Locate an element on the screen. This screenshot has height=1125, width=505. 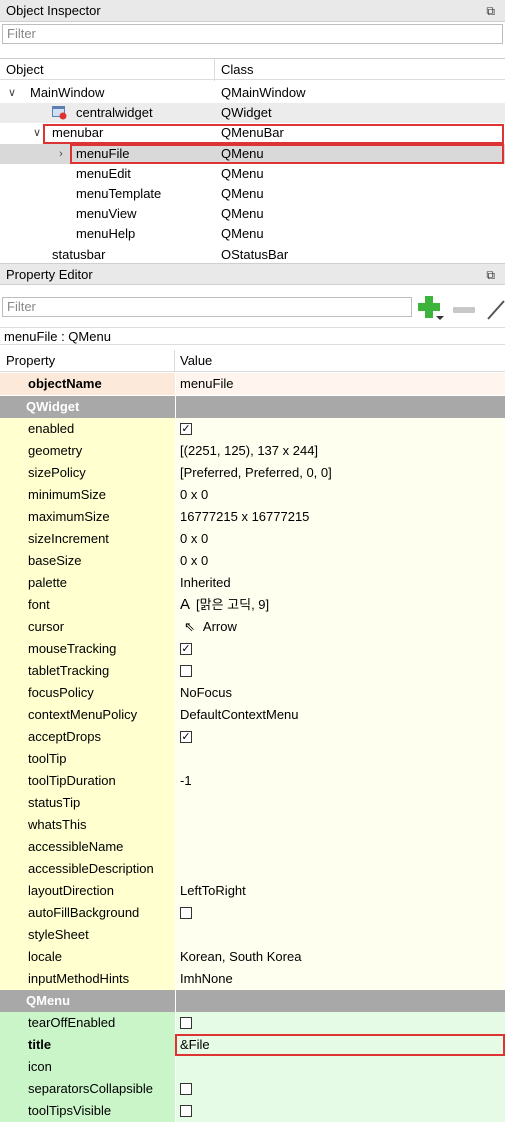
prop-row-acceptdrops: acceptDrops ✓ is located at coordinates (252, 737).